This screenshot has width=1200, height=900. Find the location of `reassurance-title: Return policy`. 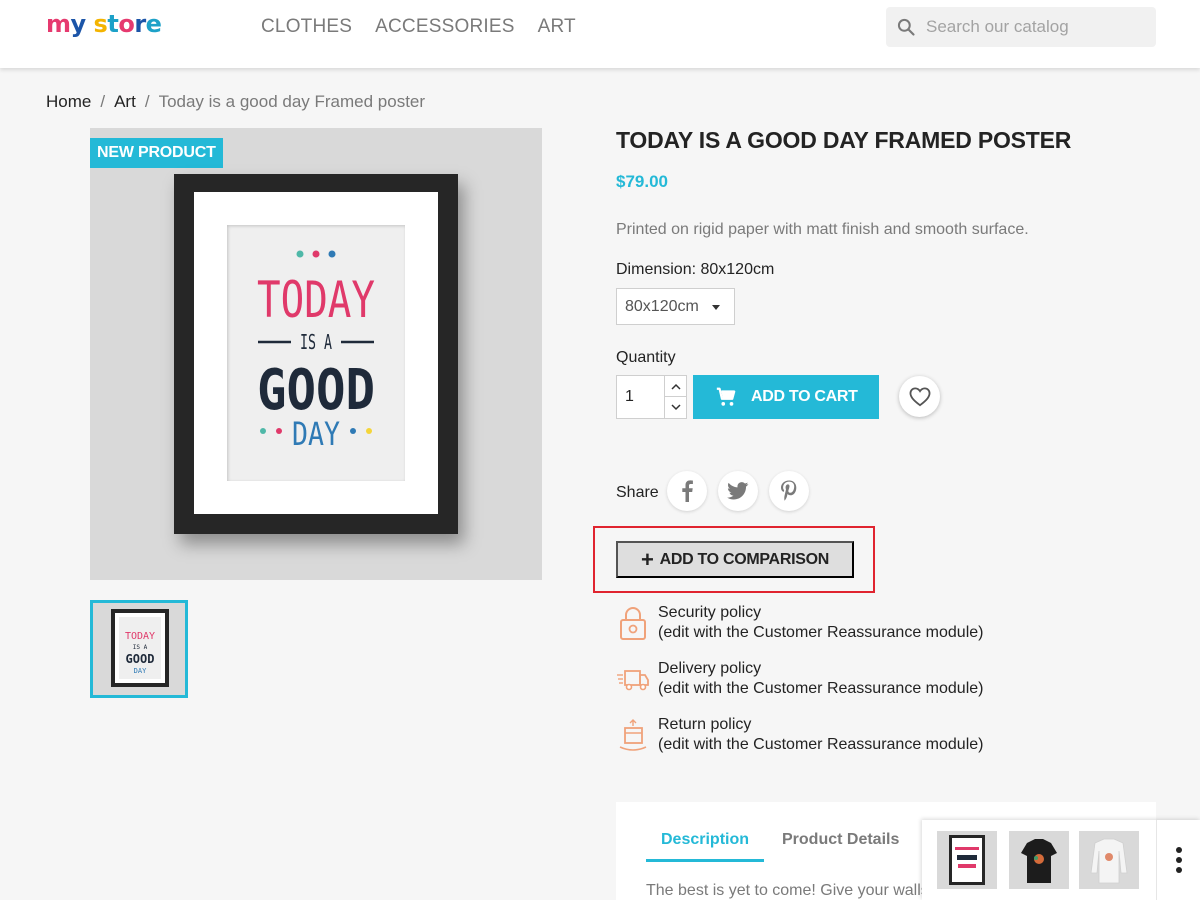

reassurance-title: Return policy is located at coordinates (705, 724).